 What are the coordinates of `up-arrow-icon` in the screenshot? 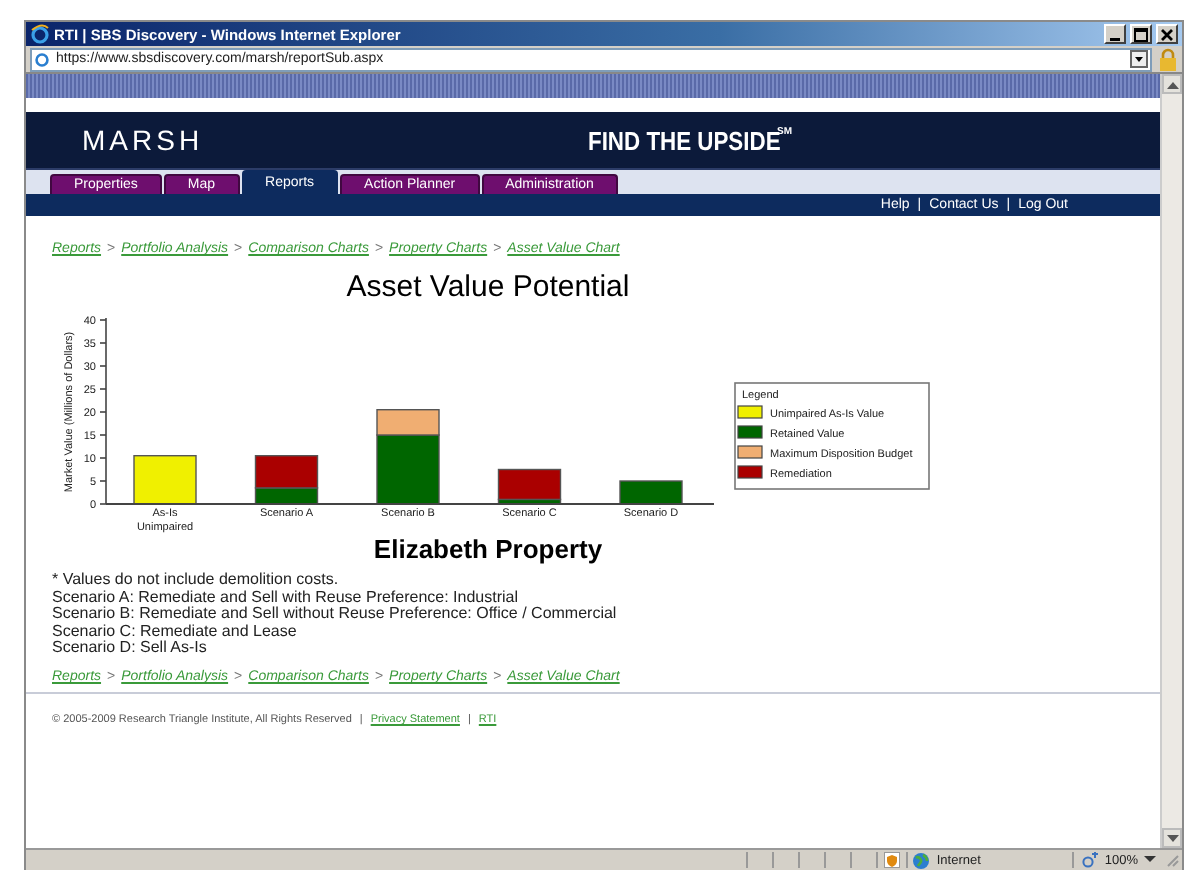 It's located at (1172, 84).